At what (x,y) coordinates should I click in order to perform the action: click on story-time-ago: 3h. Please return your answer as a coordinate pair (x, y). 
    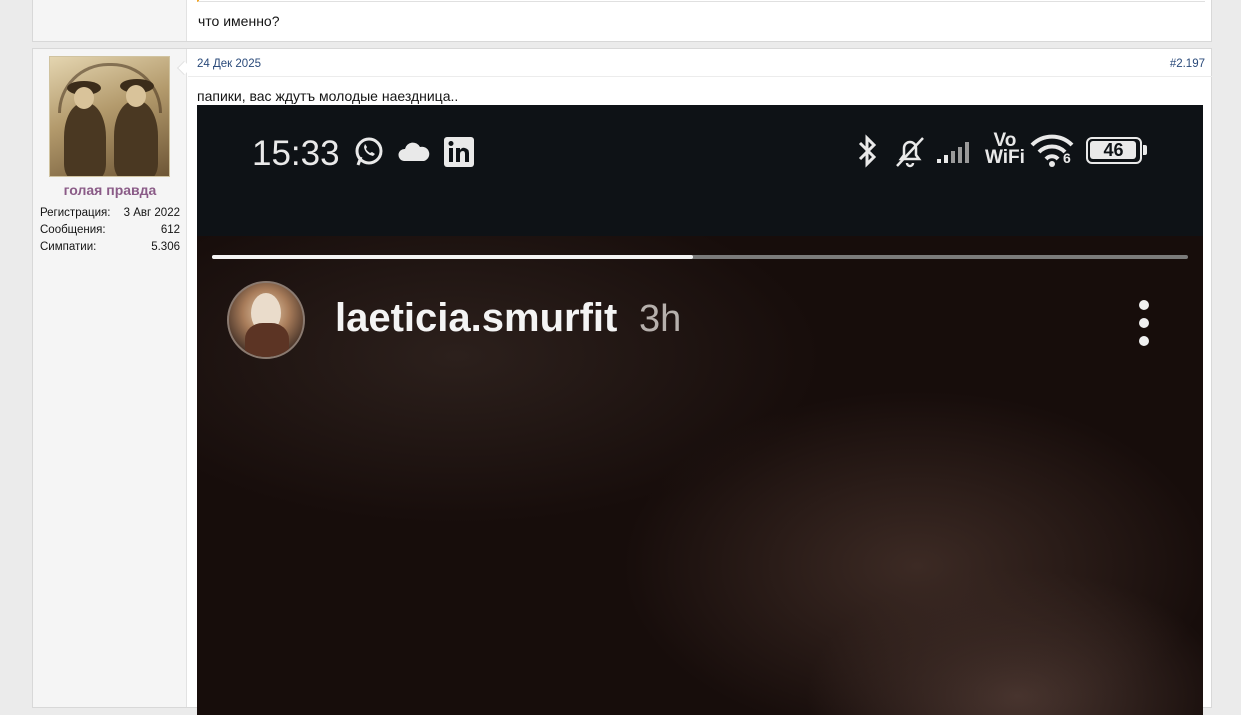
    Looking at the image, I should click on (660, 319).